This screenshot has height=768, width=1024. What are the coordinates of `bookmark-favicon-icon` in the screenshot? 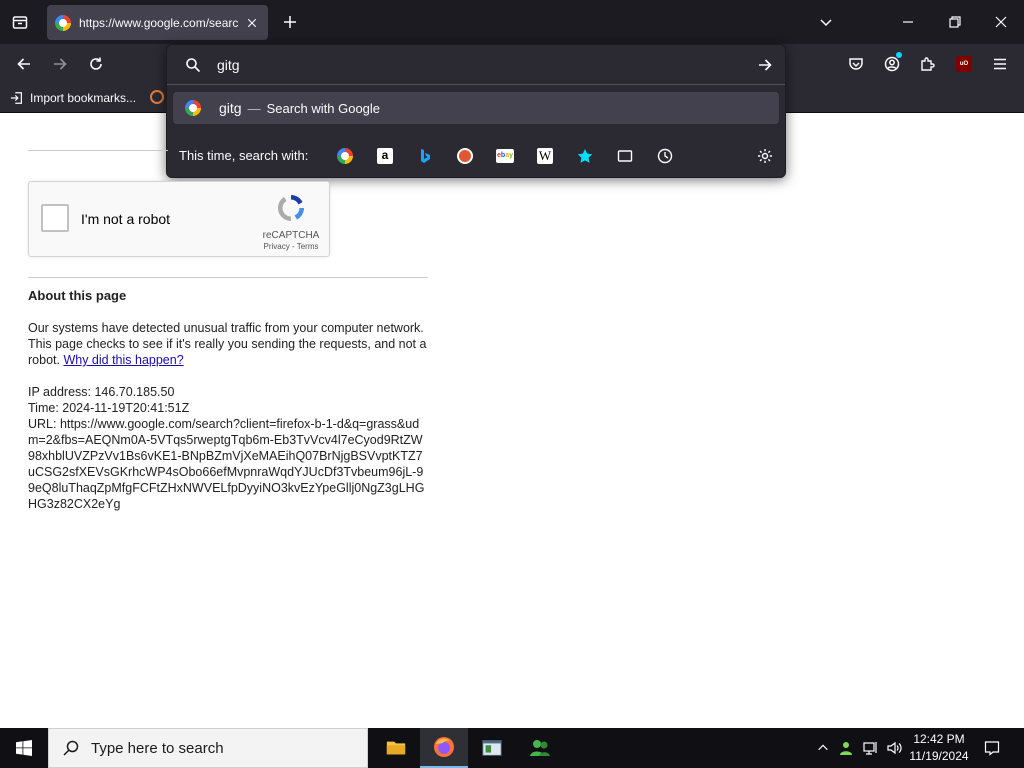 It's located at (157, 97).